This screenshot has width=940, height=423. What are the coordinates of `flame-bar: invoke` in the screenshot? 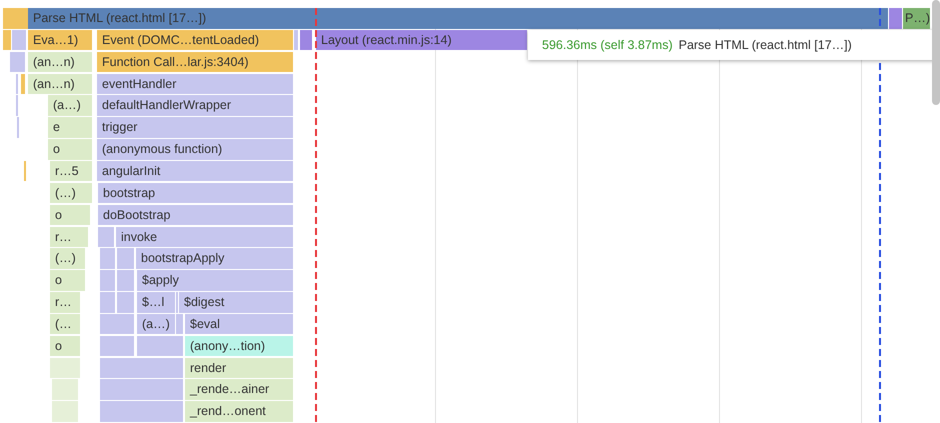 It's located at (204, 237).